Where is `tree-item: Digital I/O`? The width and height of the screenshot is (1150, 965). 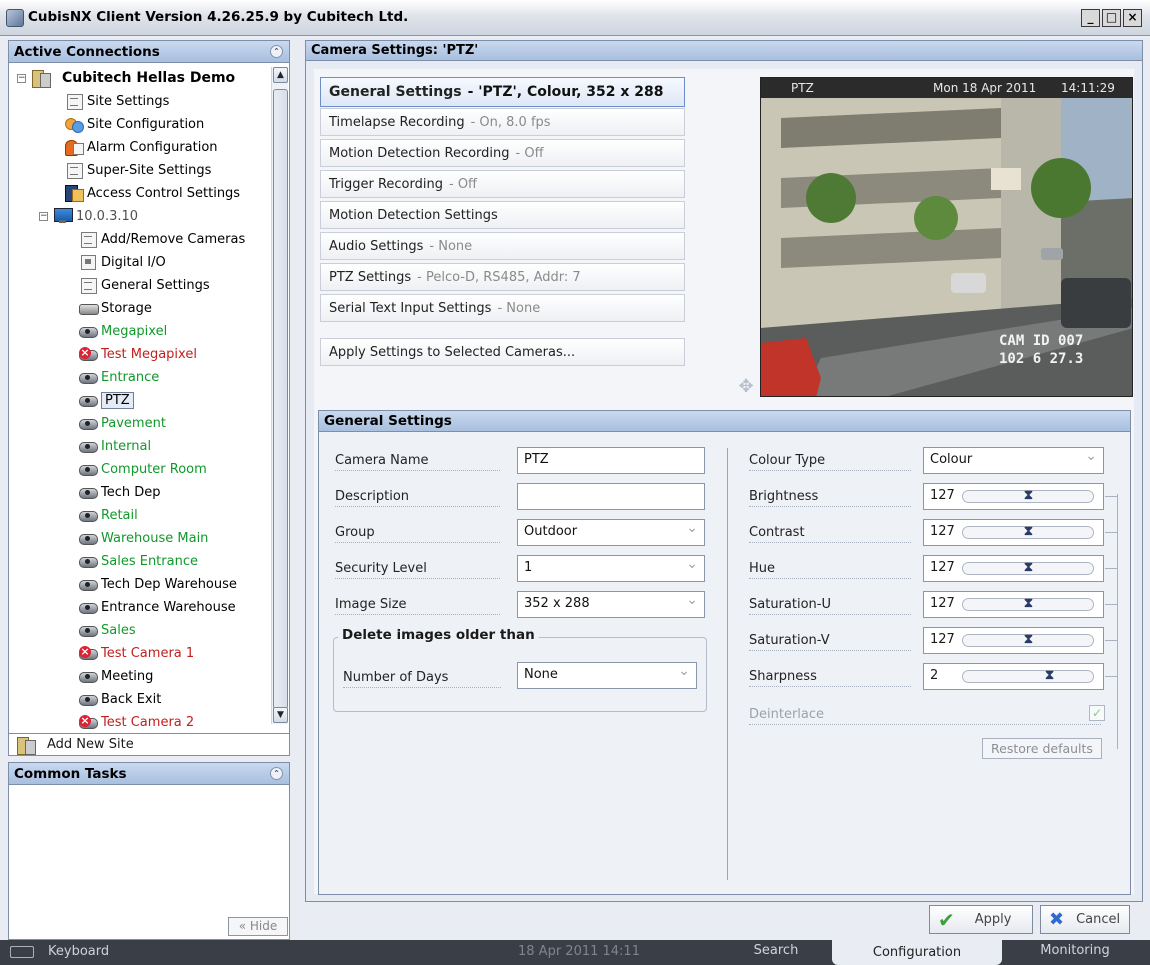
tree-item: Digital I/O is located at coordinates (122, 262).